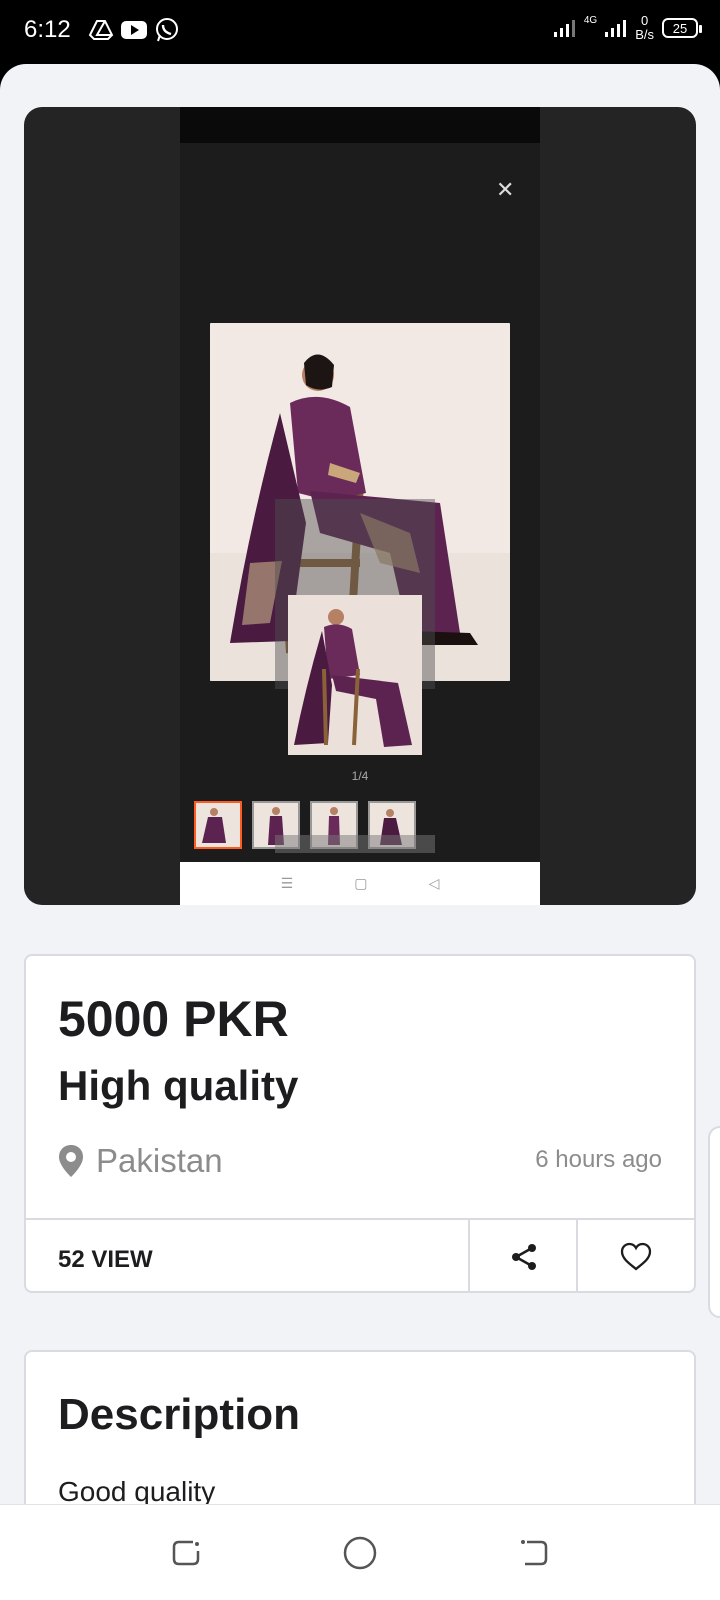 The width and height of the screenshot is (720, 1600). I want to click on description-card: Description Good quality, so click(360, 1427).